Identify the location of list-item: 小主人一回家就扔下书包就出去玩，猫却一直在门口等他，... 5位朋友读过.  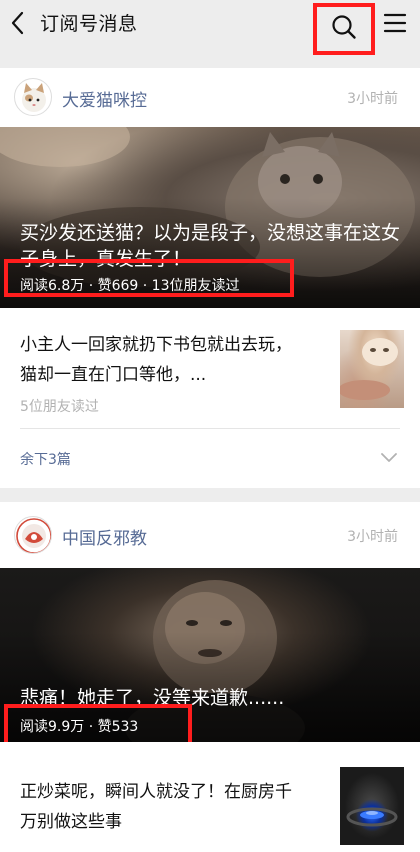
(212, 375).